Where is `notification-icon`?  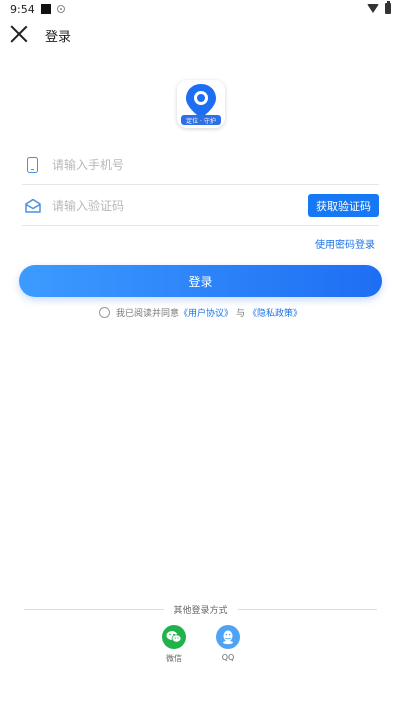
notification-icon is located at coordinates (45, 9).